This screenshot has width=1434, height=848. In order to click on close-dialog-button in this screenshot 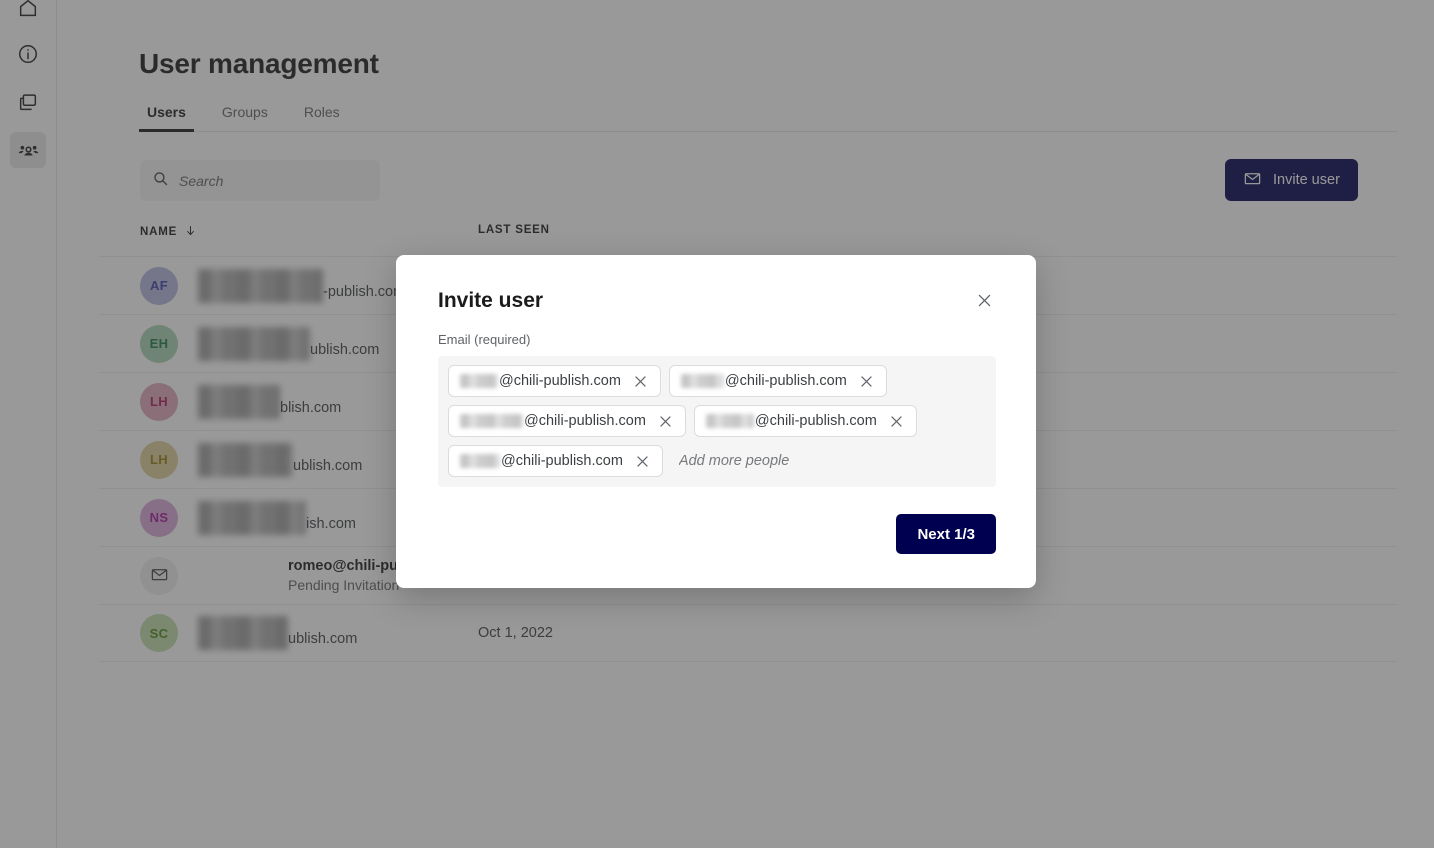, I will do `click(984, 300)`.